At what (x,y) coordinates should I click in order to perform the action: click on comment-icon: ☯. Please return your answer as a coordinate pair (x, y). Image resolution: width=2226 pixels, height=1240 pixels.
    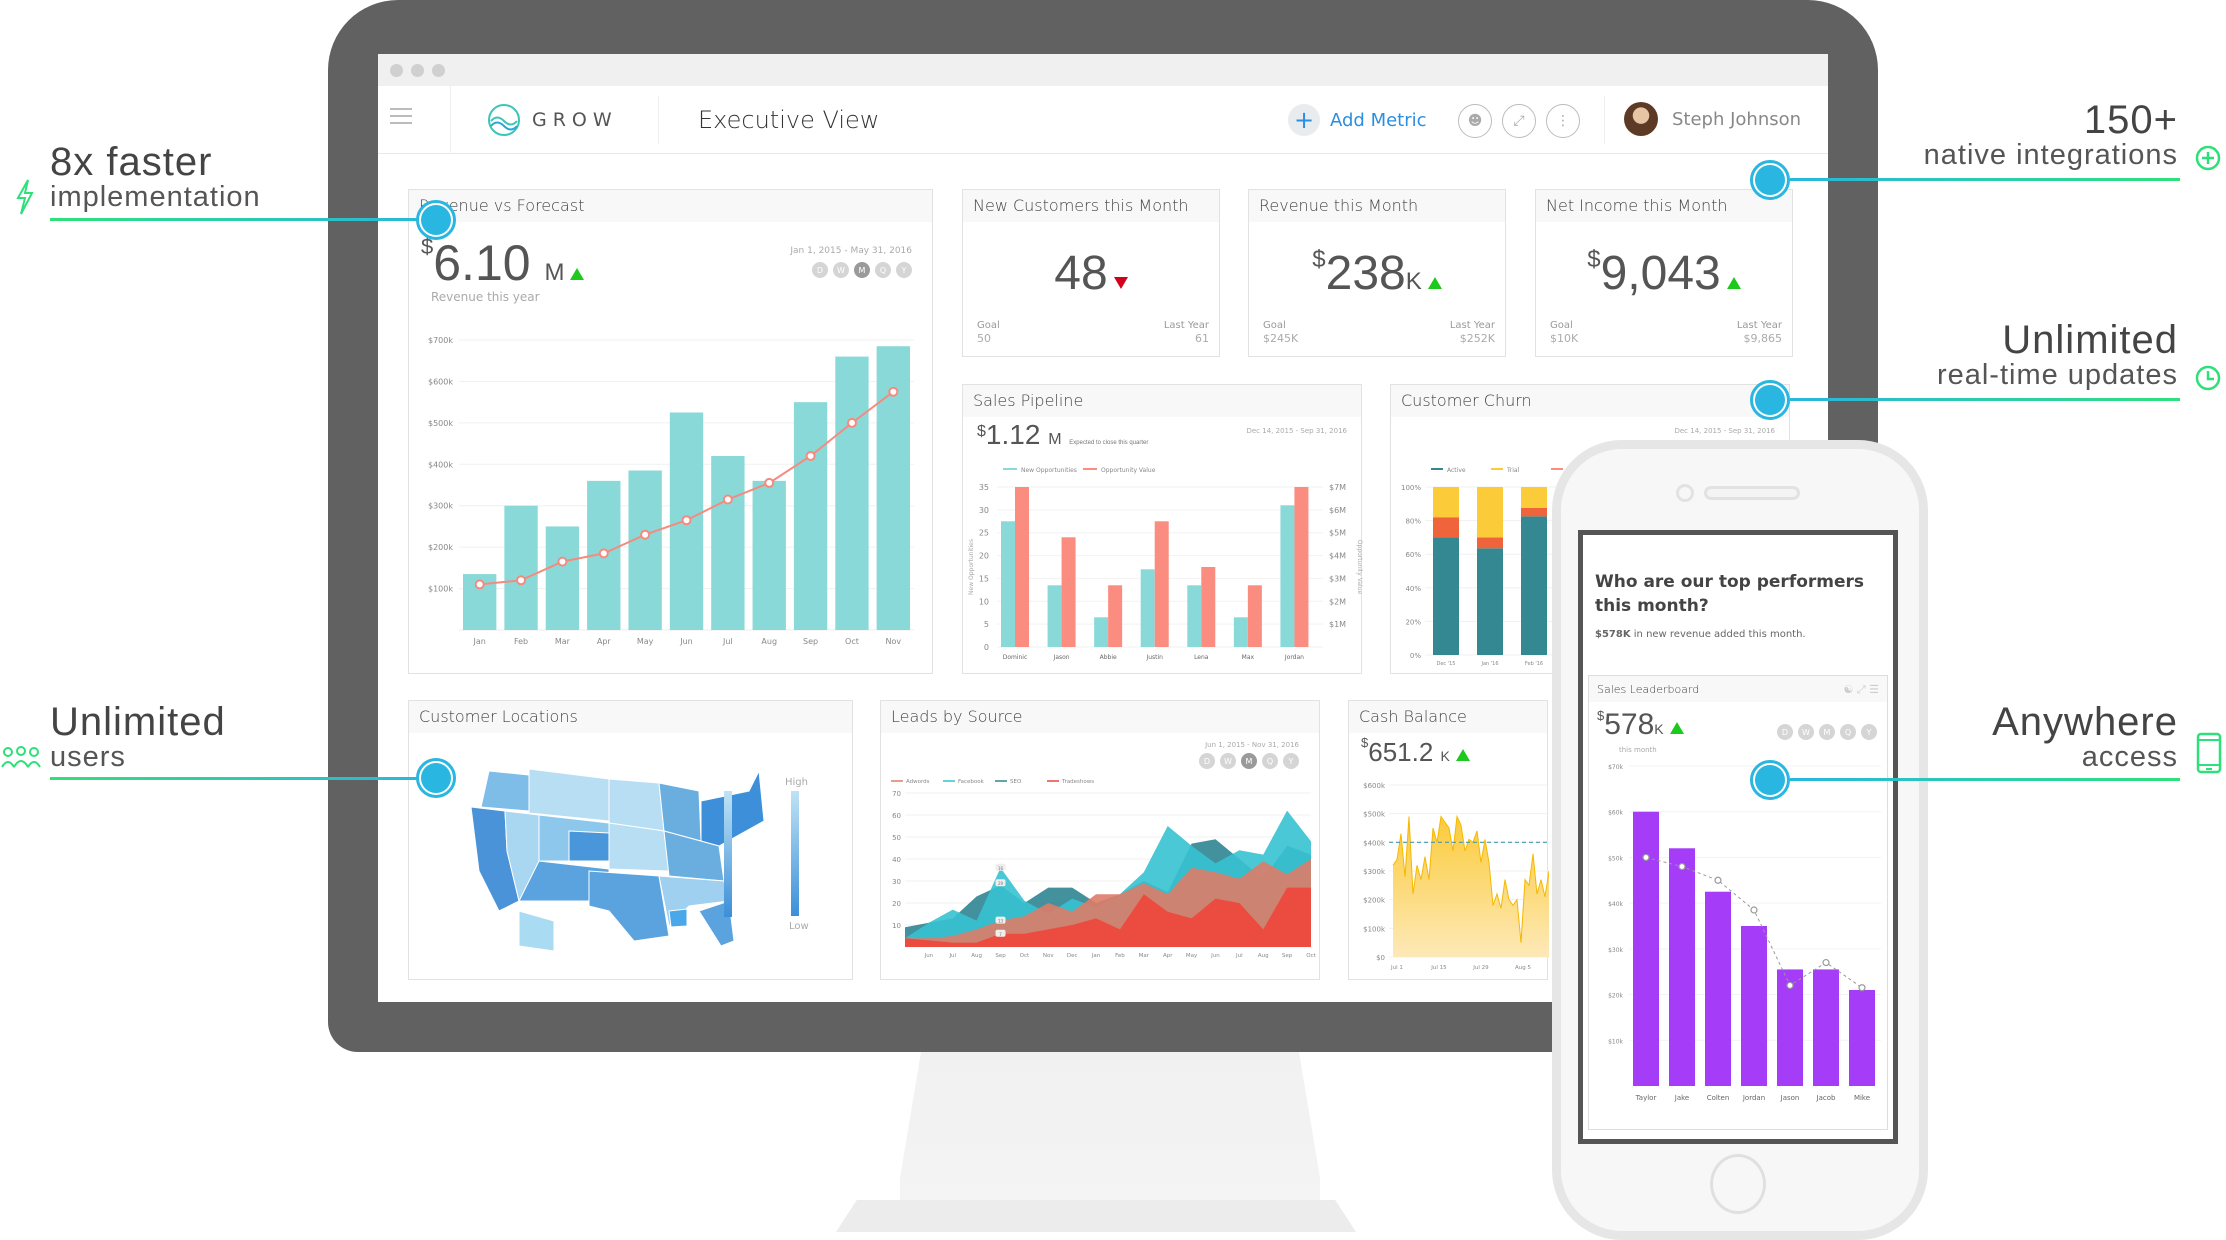
    Looking at the image, I should click on (1848, 689).